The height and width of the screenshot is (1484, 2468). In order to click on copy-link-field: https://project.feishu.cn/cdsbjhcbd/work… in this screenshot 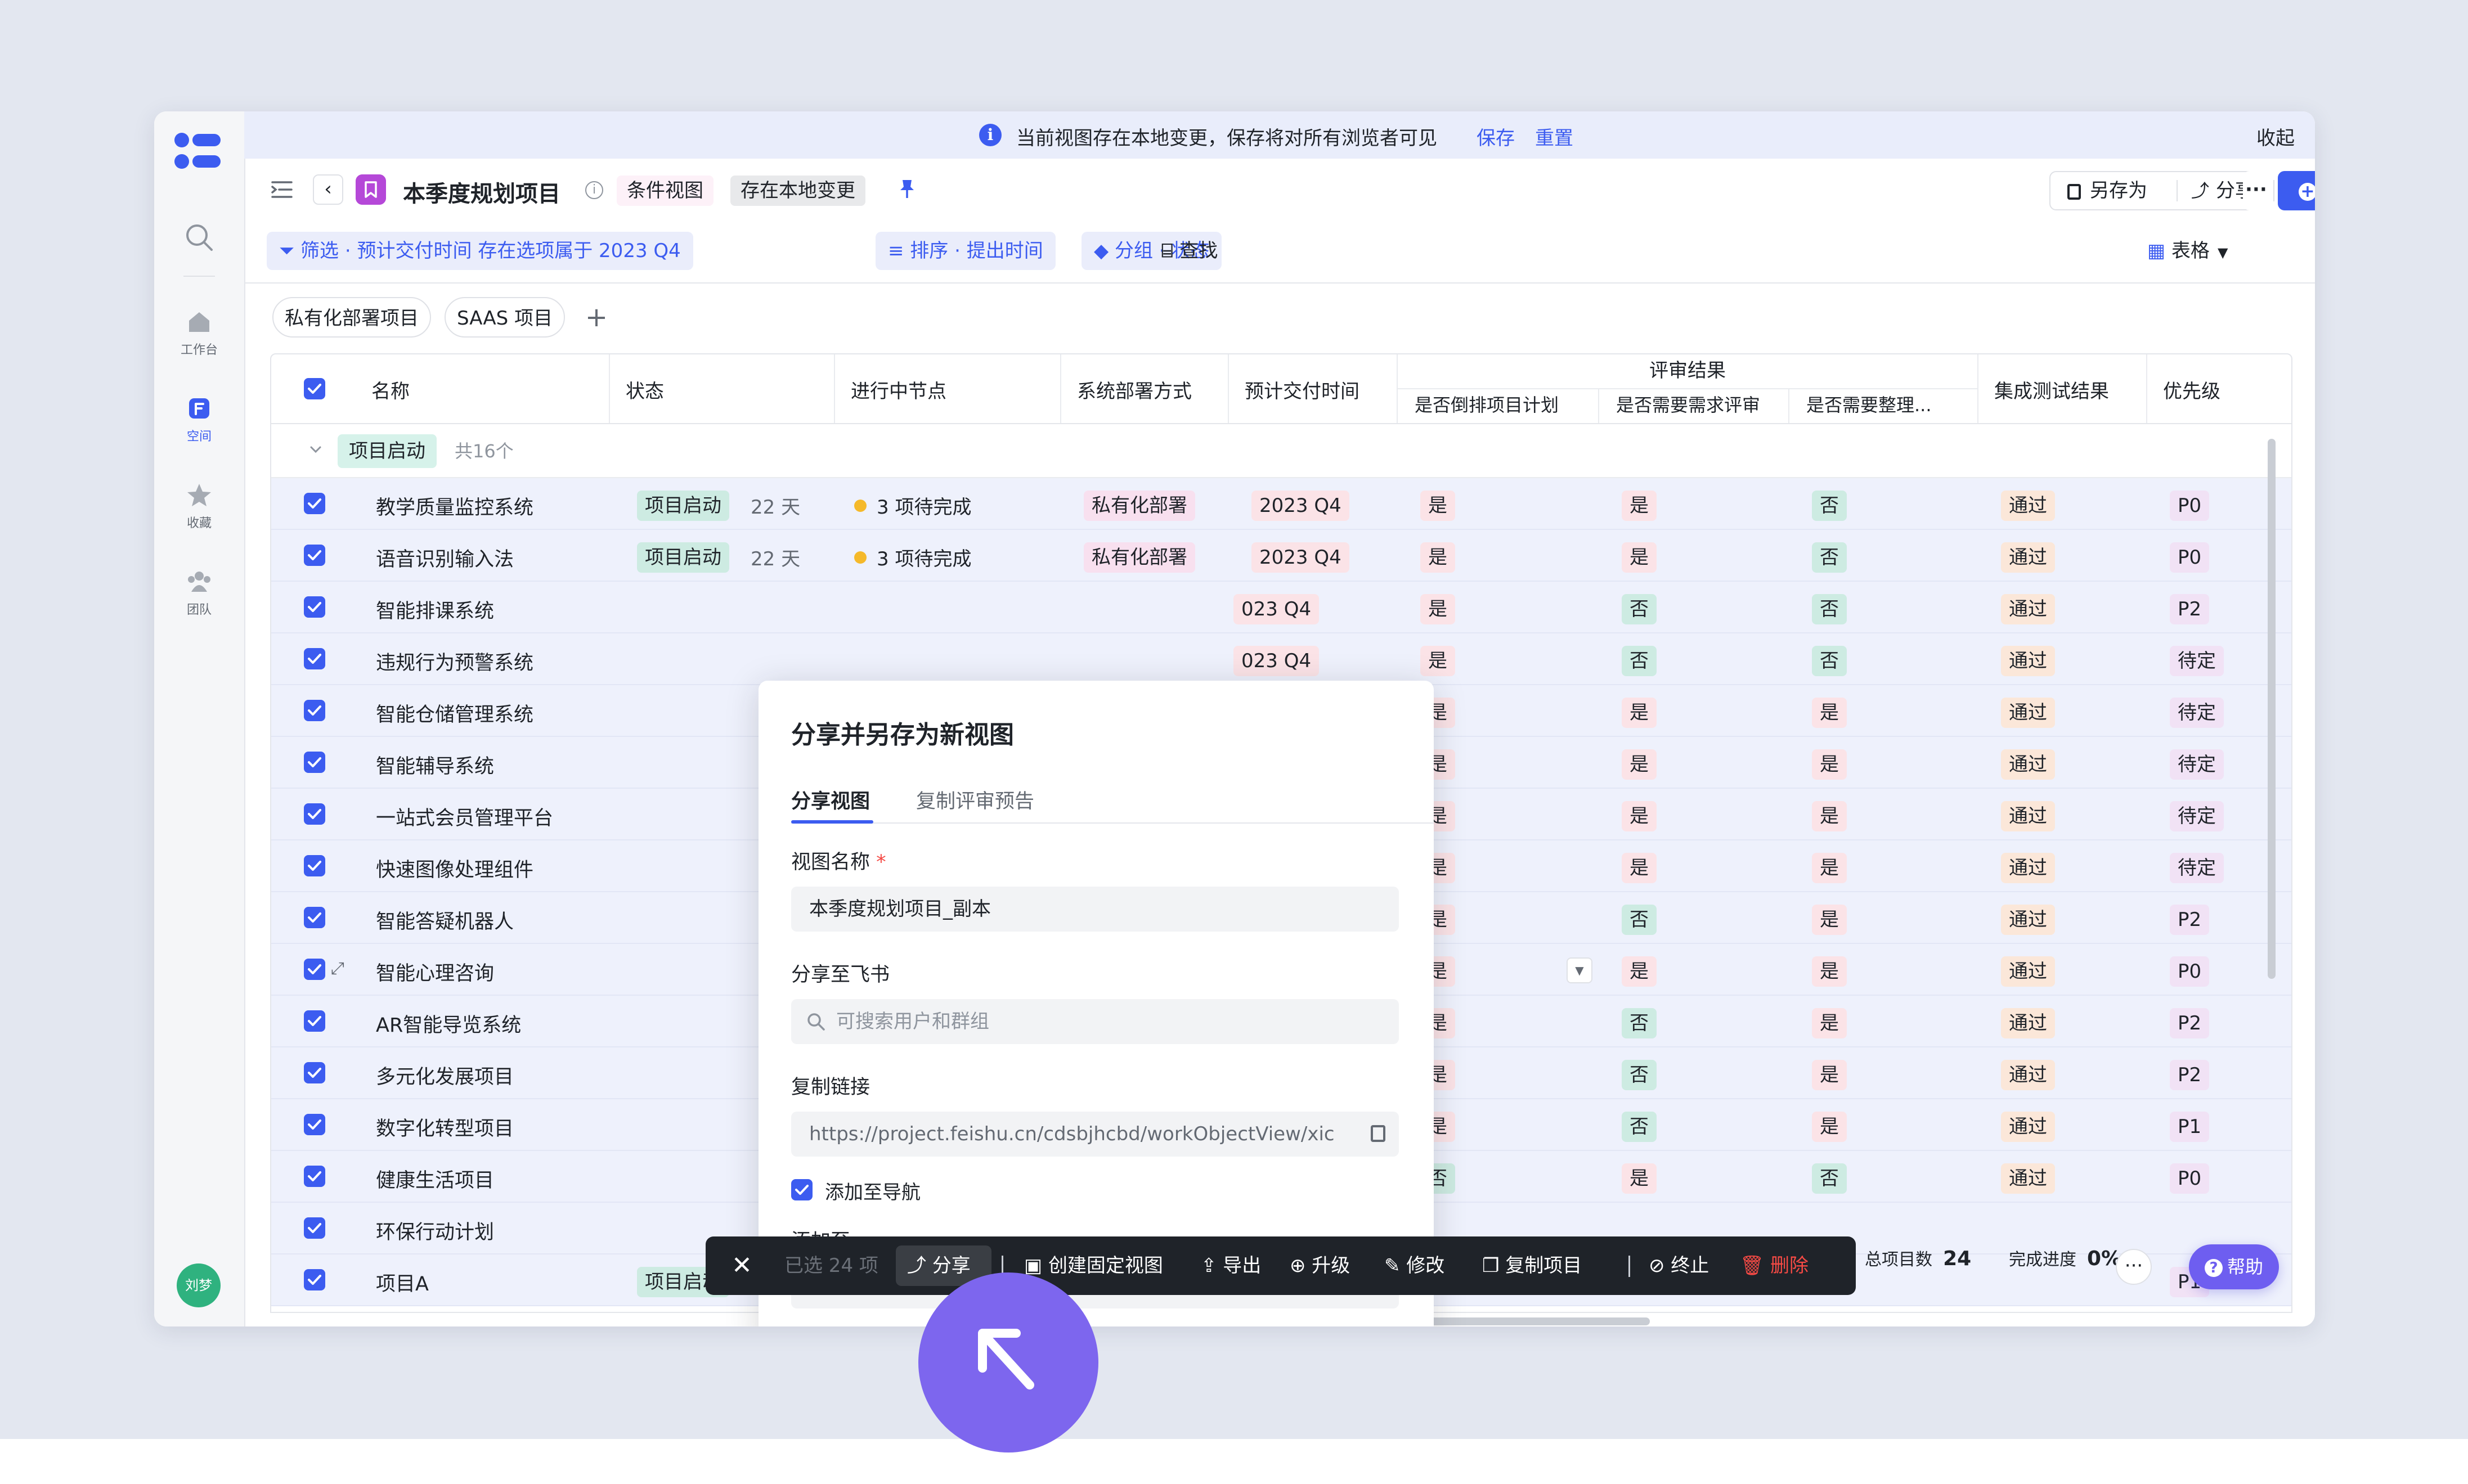, I will do `click(1095, 1134)`.